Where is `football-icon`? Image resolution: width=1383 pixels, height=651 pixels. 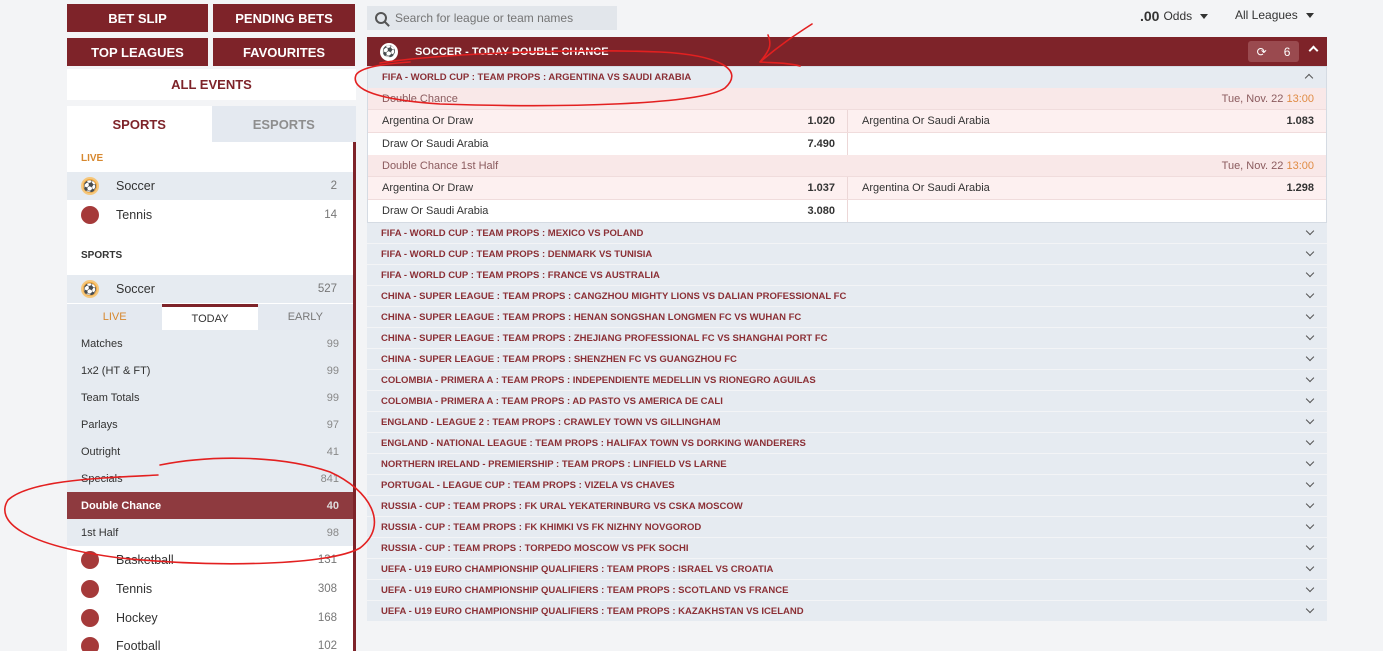
football-icon is located at coordinates (90, 644).